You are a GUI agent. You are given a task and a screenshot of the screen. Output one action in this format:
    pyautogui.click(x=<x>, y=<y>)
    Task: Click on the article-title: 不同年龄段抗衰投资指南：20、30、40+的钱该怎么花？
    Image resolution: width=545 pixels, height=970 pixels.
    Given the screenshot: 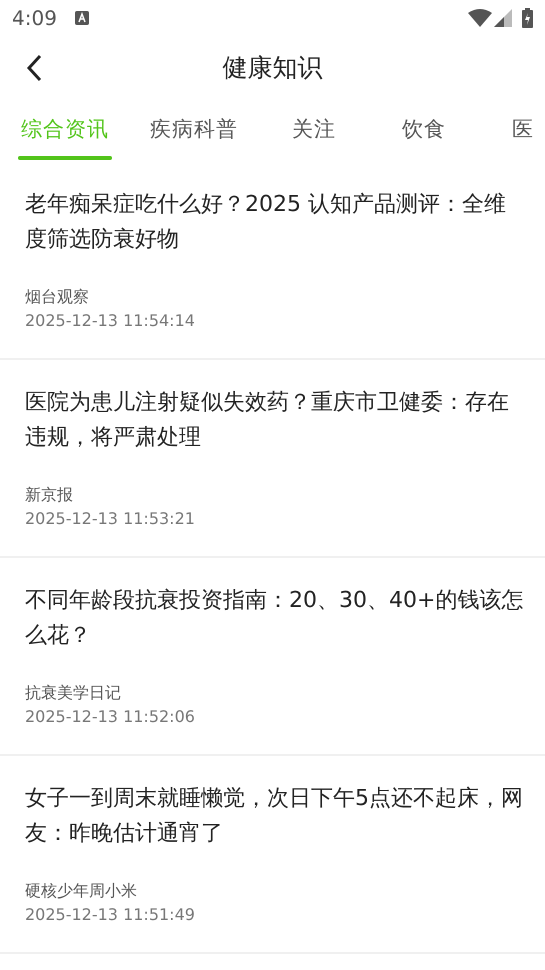 What is the action you would take?
    pyautogui.click(x=274, y=618)
    